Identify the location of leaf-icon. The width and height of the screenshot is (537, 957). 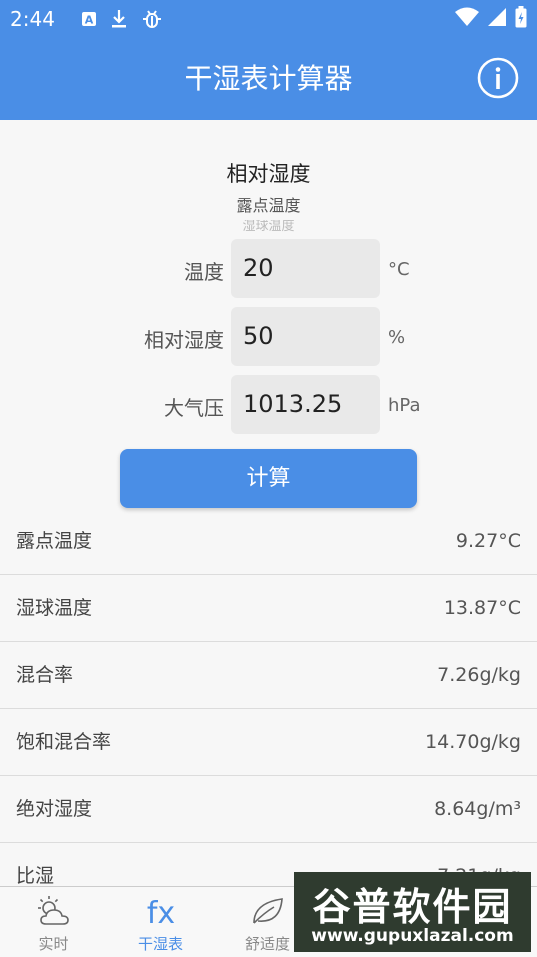
(267, 911).